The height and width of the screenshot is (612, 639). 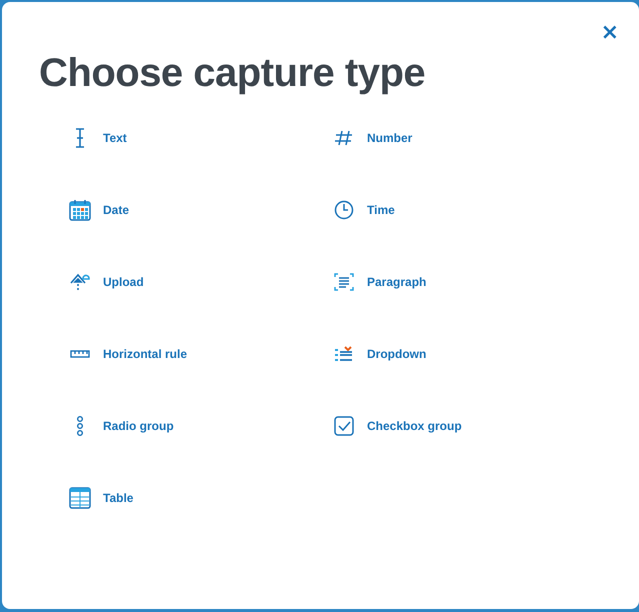 What do you see at coordinates (80, 426) in the screenshot?
I see `radio-buttons-icon` at bounding box center [80, 426].